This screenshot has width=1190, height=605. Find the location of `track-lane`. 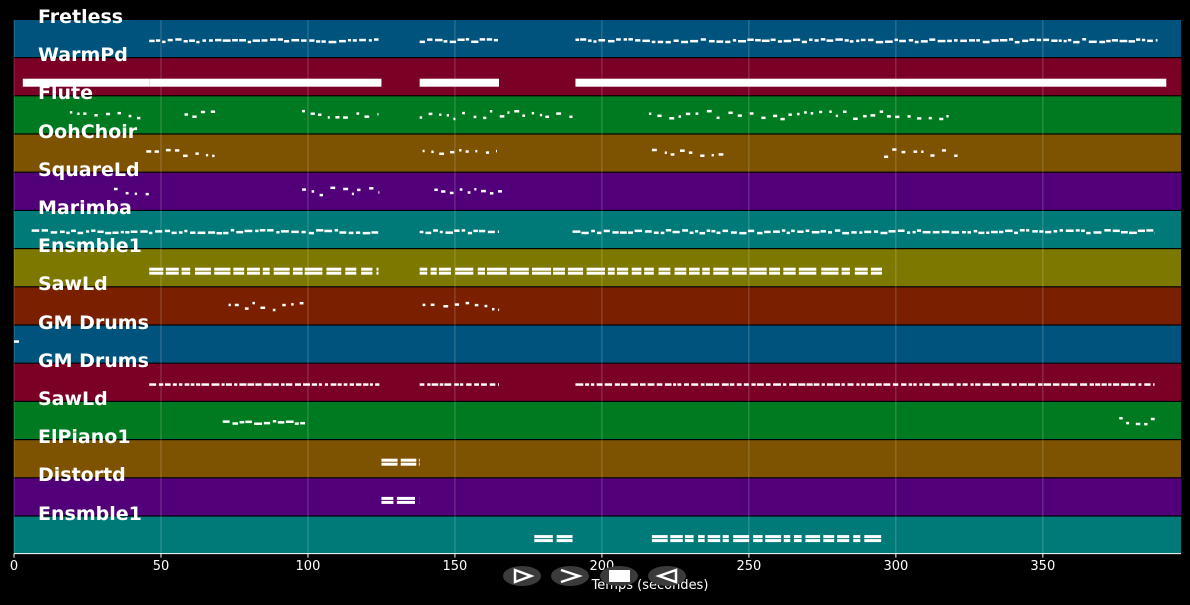

track-lane is located at coordinates (597, 306).